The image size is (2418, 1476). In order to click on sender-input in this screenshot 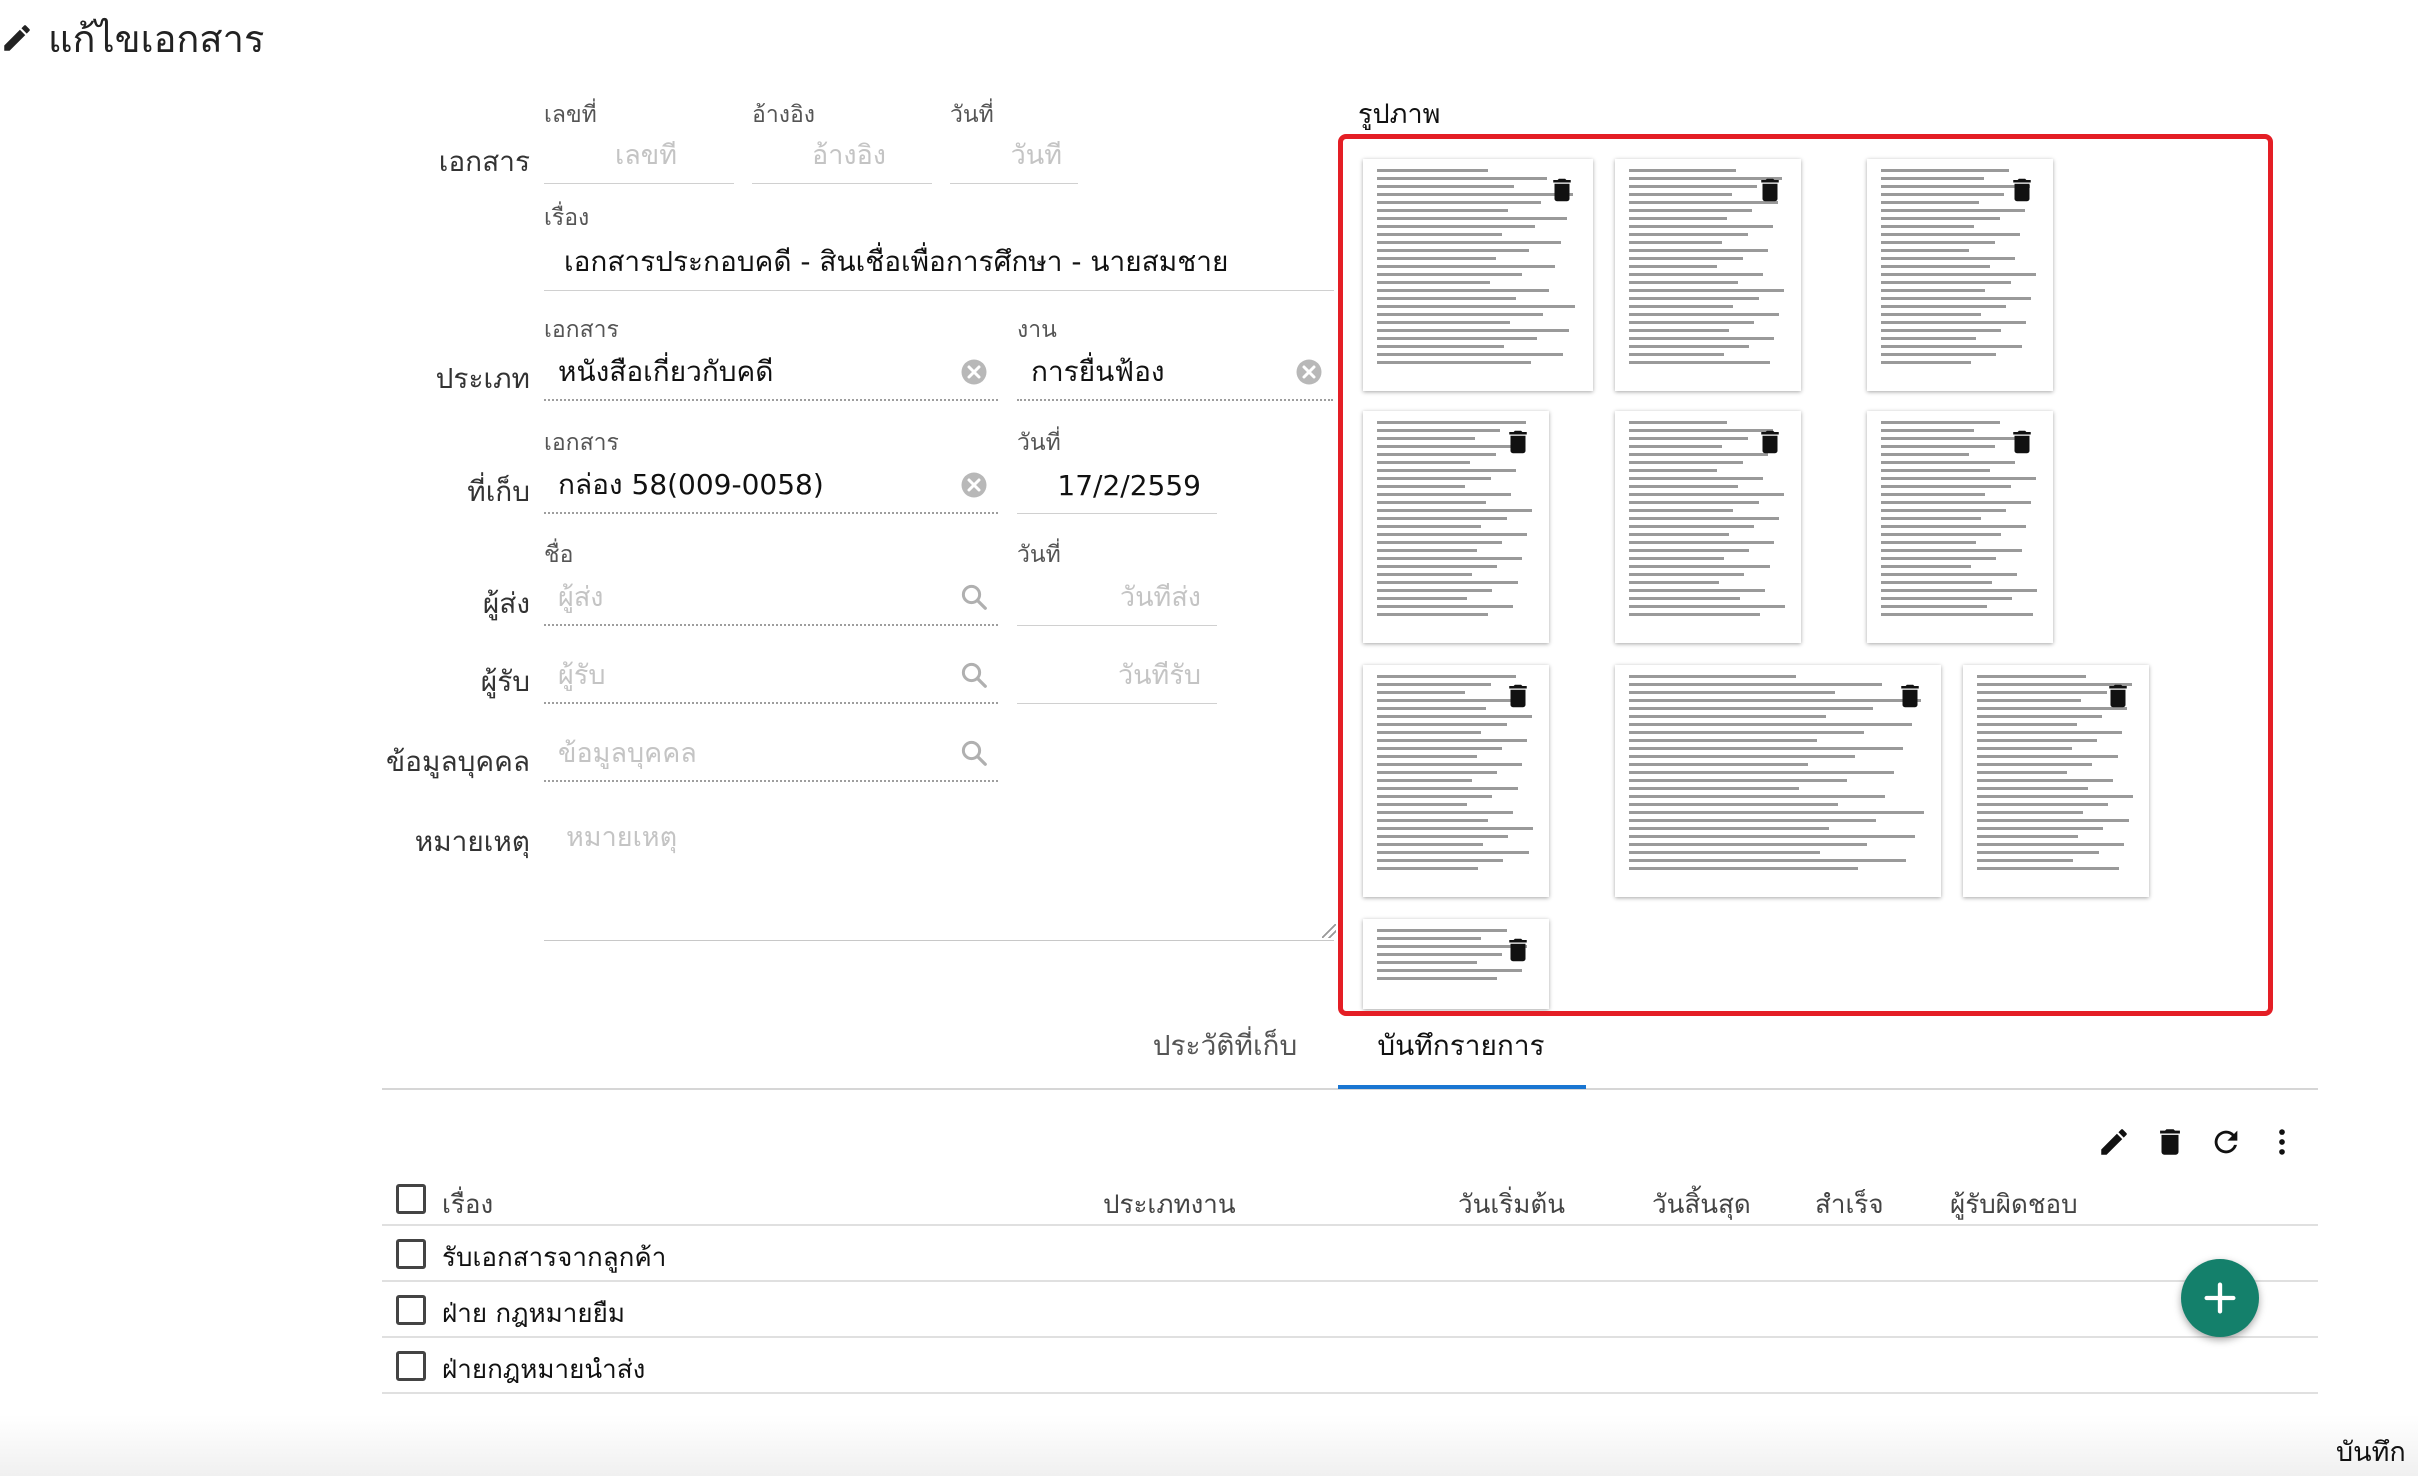, I will do `click(751, 597)`.